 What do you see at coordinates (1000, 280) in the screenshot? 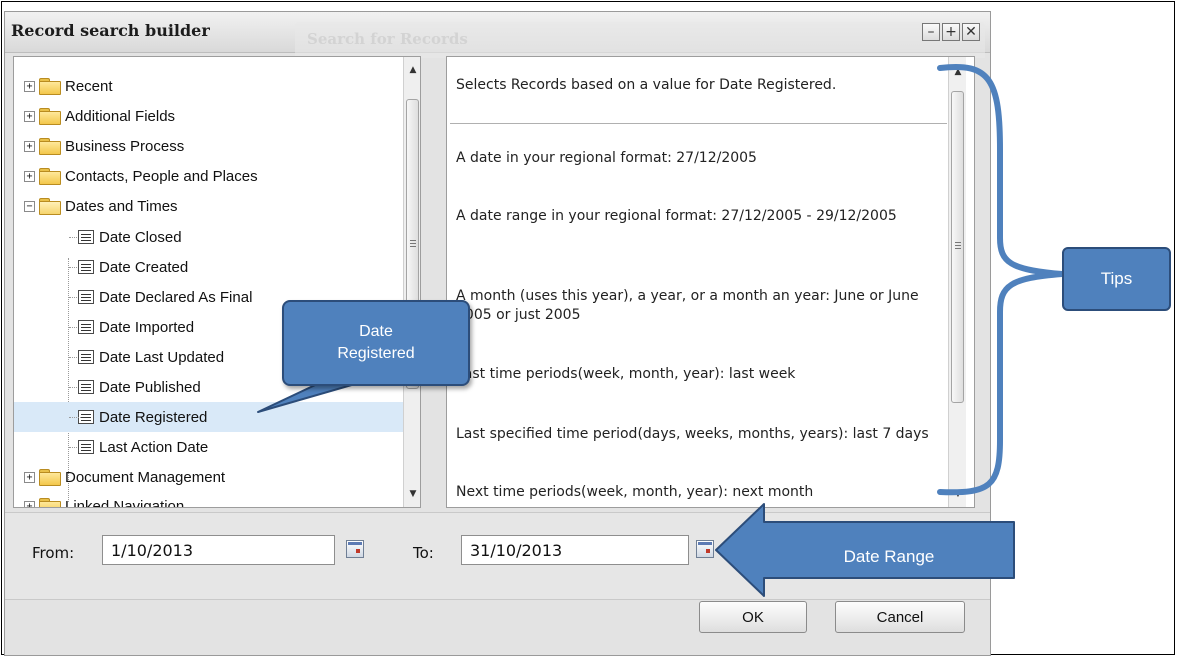
I see `tips-bracket` at bounding box center [1000, 280].